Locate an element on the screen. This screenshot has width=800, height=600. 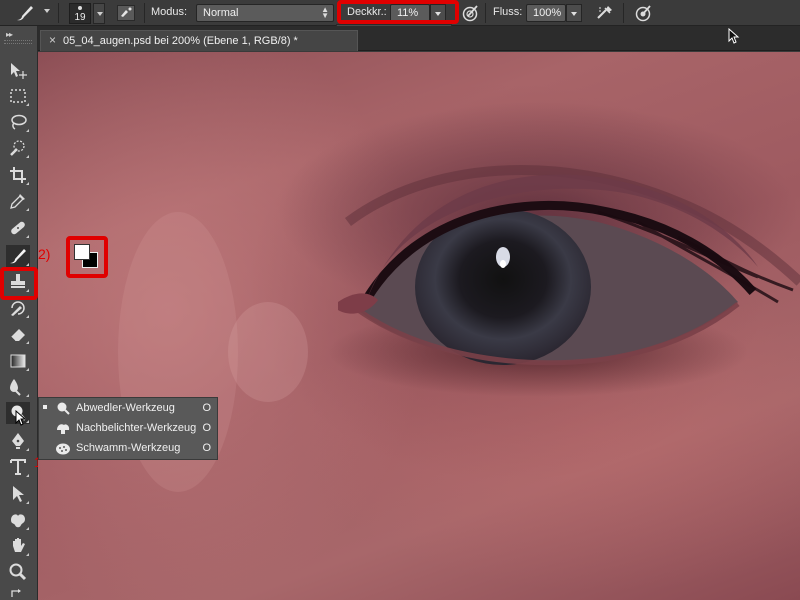
flow-slider-button is located at coordinates (574, 13).